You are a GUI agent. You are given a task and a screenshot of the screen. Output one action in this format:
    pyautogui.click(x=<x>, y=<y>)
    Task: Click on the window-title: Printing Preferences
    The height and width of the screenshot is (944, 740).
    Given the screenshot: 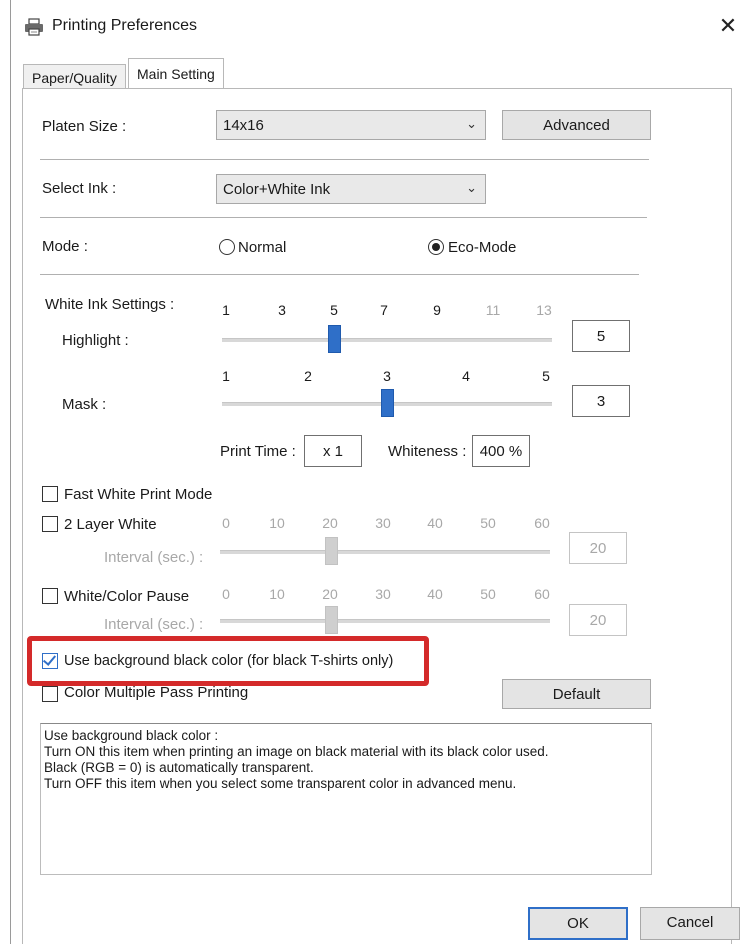 What is the action you would take?
    pyautogui.click(x=124, y=25)
    